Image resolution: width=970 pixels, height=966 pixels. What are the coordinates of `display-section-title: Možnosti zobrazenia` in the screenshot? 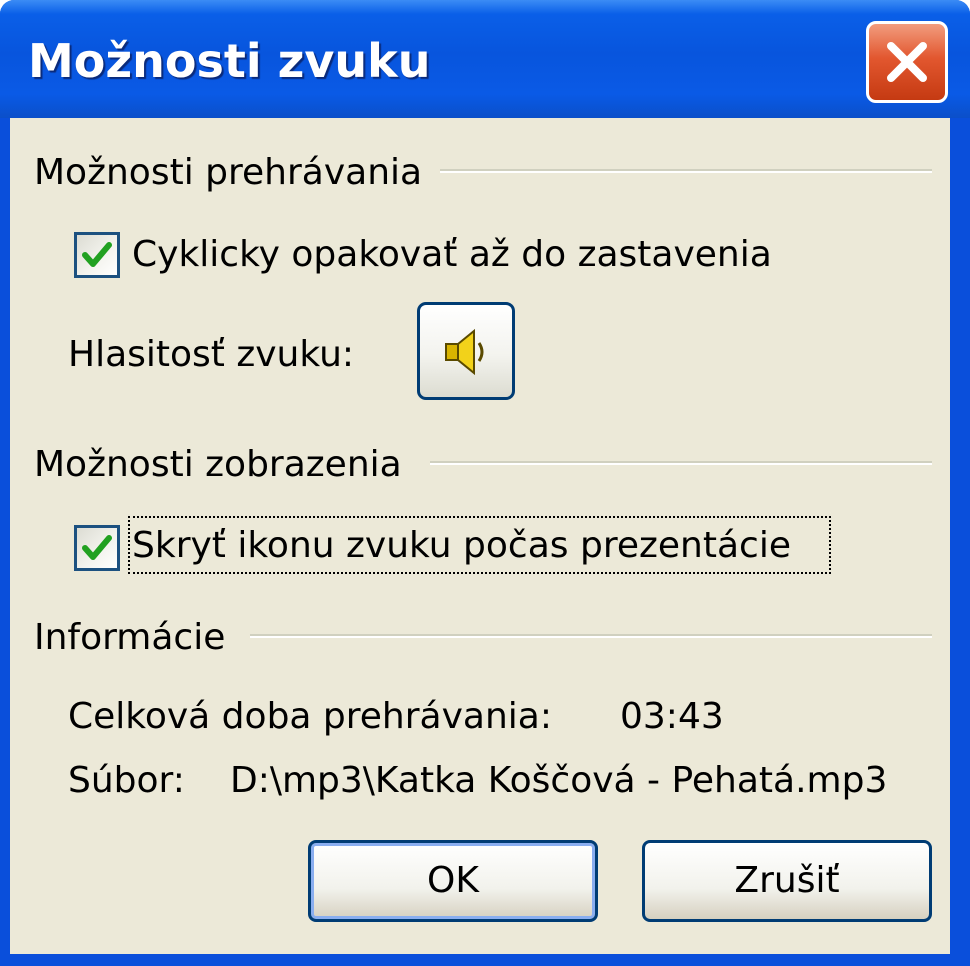 It's located at (224, 464).